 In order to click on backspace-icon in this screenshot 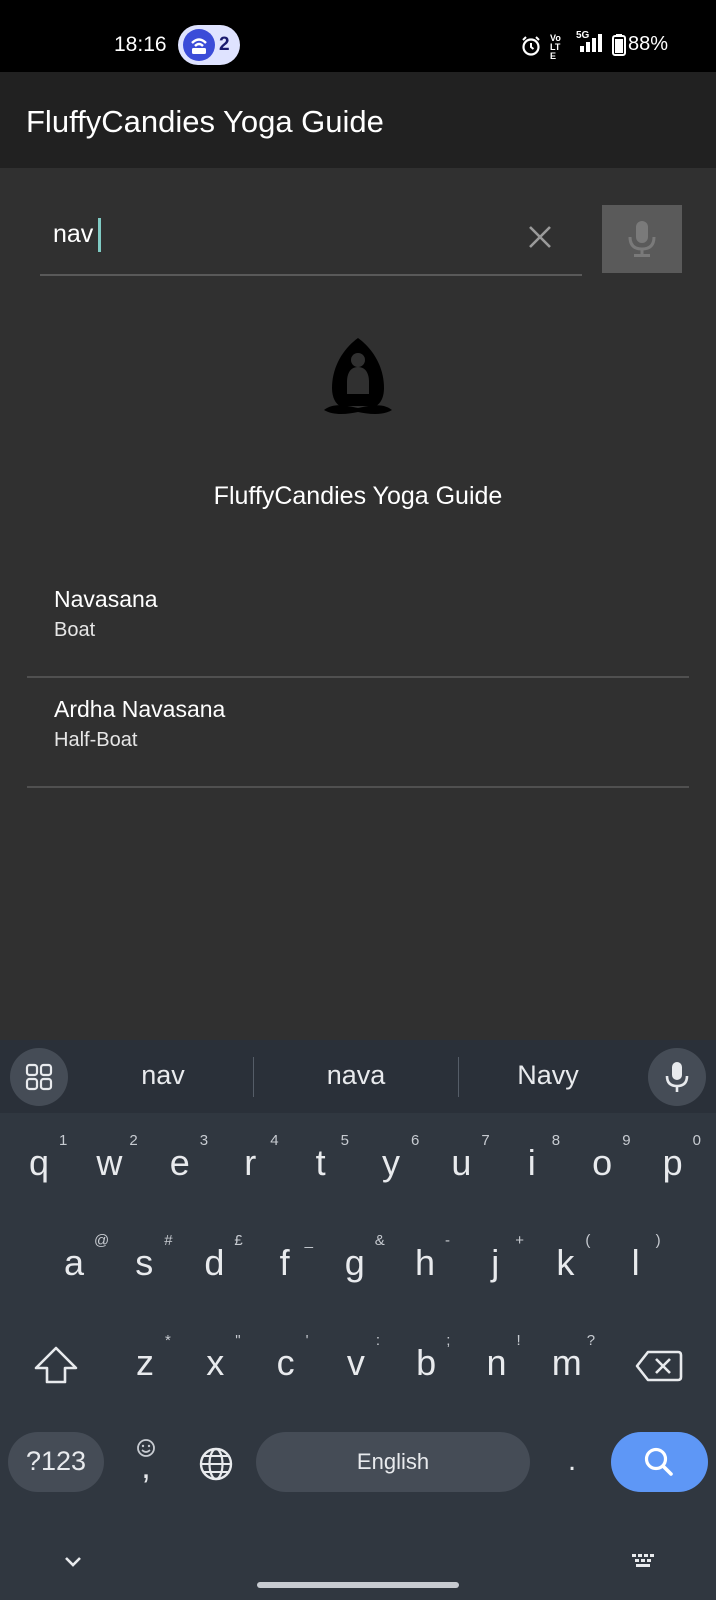, I will do `click(659, 1366)`.